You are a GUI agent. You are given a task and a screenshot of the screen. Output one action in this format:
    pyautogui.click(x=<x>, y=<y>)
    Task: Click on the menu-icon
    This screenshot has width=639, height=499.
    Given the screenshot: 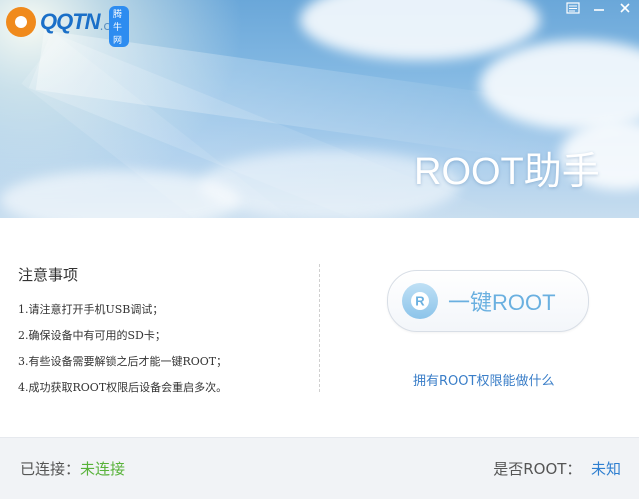 What is the action you would take?
    pyautogui.click(x=573, y=9)
    